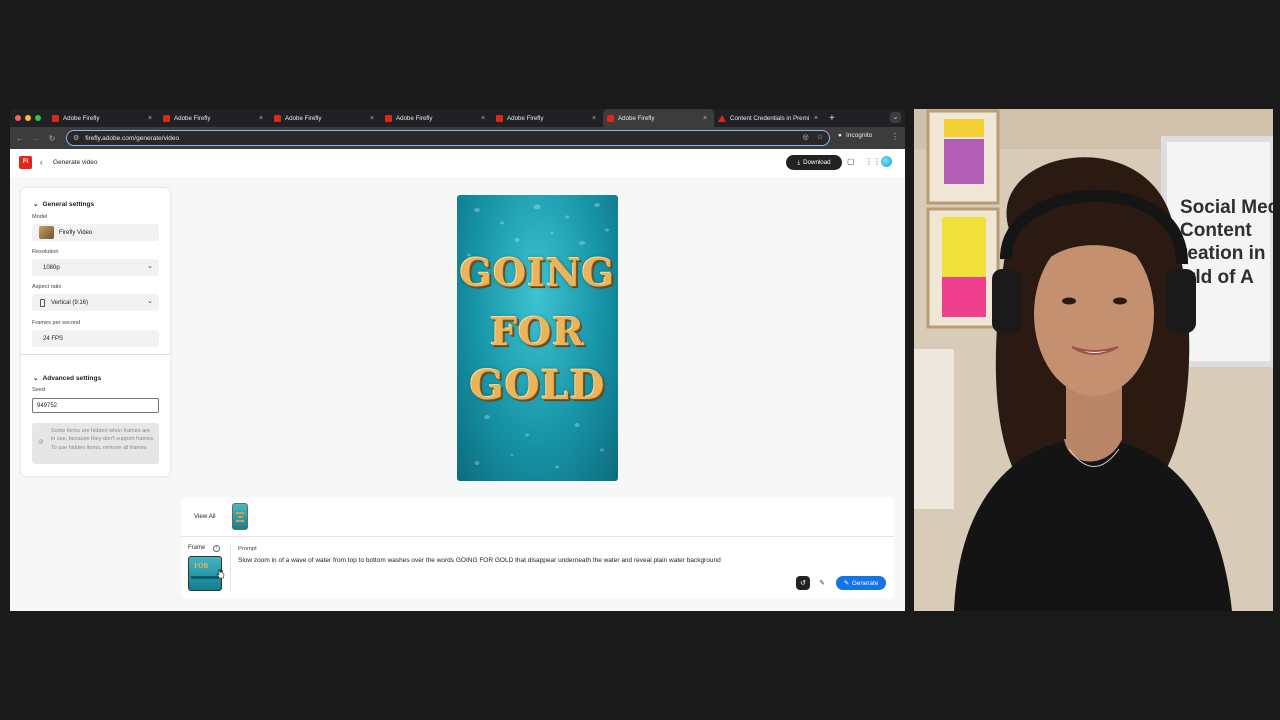 This screenshot has width=1280, height=720. Describe the element at coordinates (820, 137) in the screenshot. I see `bookmark-star-icon: ☆` at that location.